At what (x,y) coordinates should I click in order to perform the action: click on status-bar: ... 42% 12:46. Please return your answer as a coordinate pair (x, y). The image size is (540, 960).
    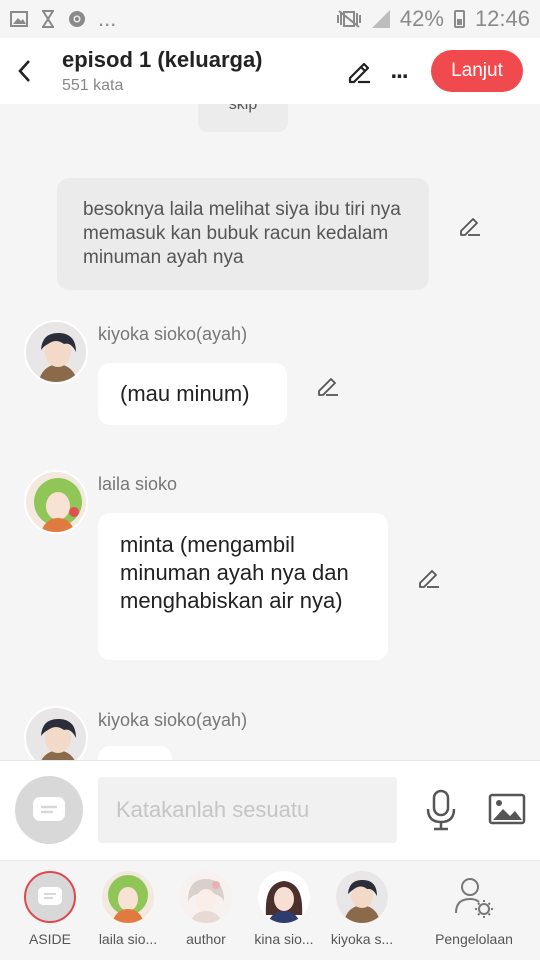
    Looking at the image, I should click on (270, 19).